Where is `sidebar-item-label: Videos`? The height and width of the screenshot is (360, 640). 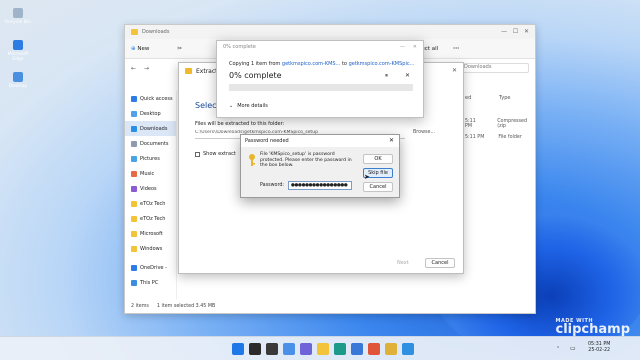 sidebar-item-label: Videos is located at coordinates (148, 188).